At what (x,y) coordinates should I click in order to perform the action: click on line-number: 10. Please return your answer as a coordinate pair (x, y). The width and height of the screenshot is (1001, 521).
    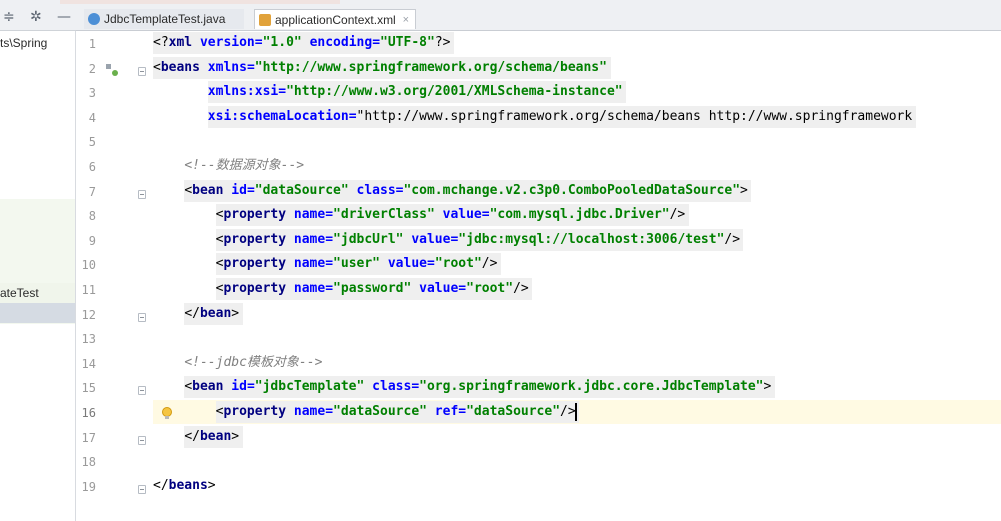
    Looking at the image, I should click on (88, 265).